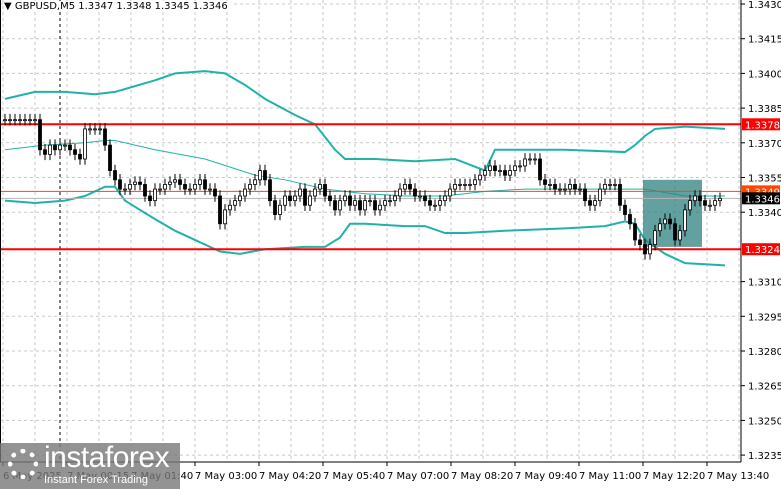 The height and width of the screenshot is (489, 781). Describe the element at coordinates (8, 6) in the screenshot. I see `collapse-arrow-icon: ▼` at that location.